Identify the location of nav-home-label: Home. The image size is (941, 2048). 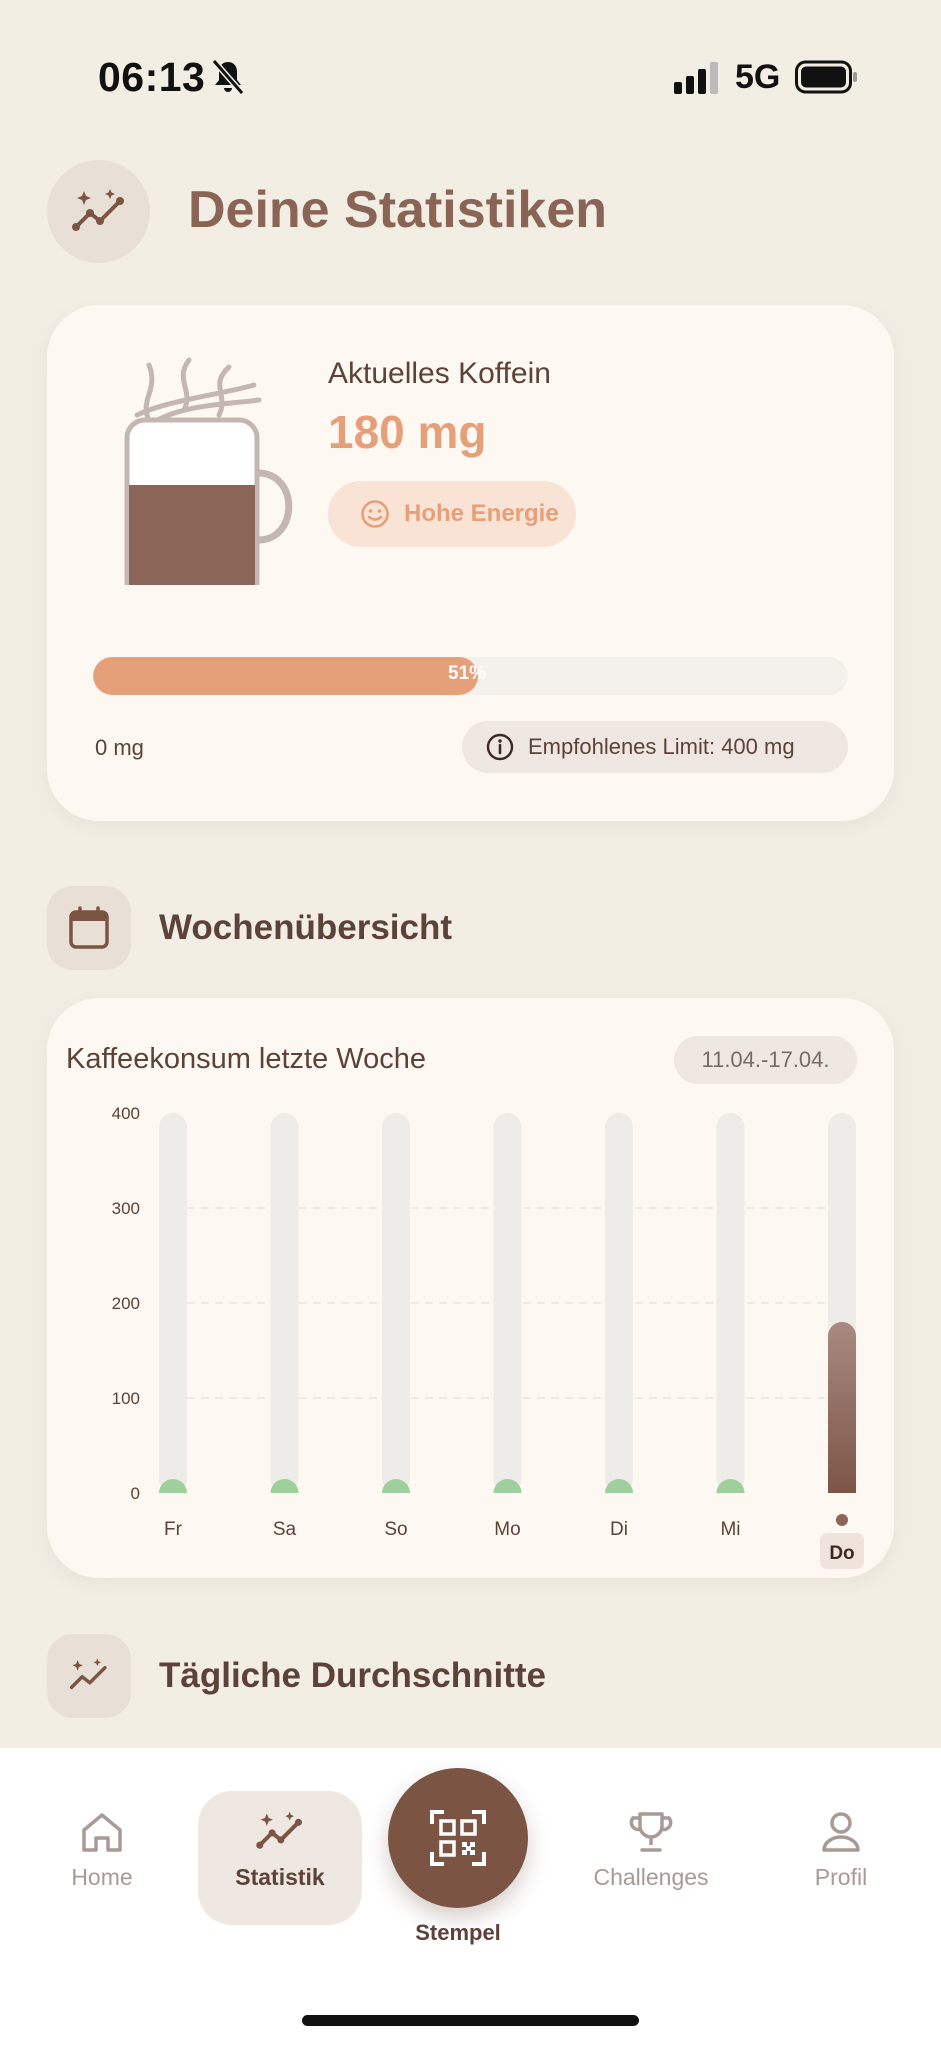
(102, 1877).